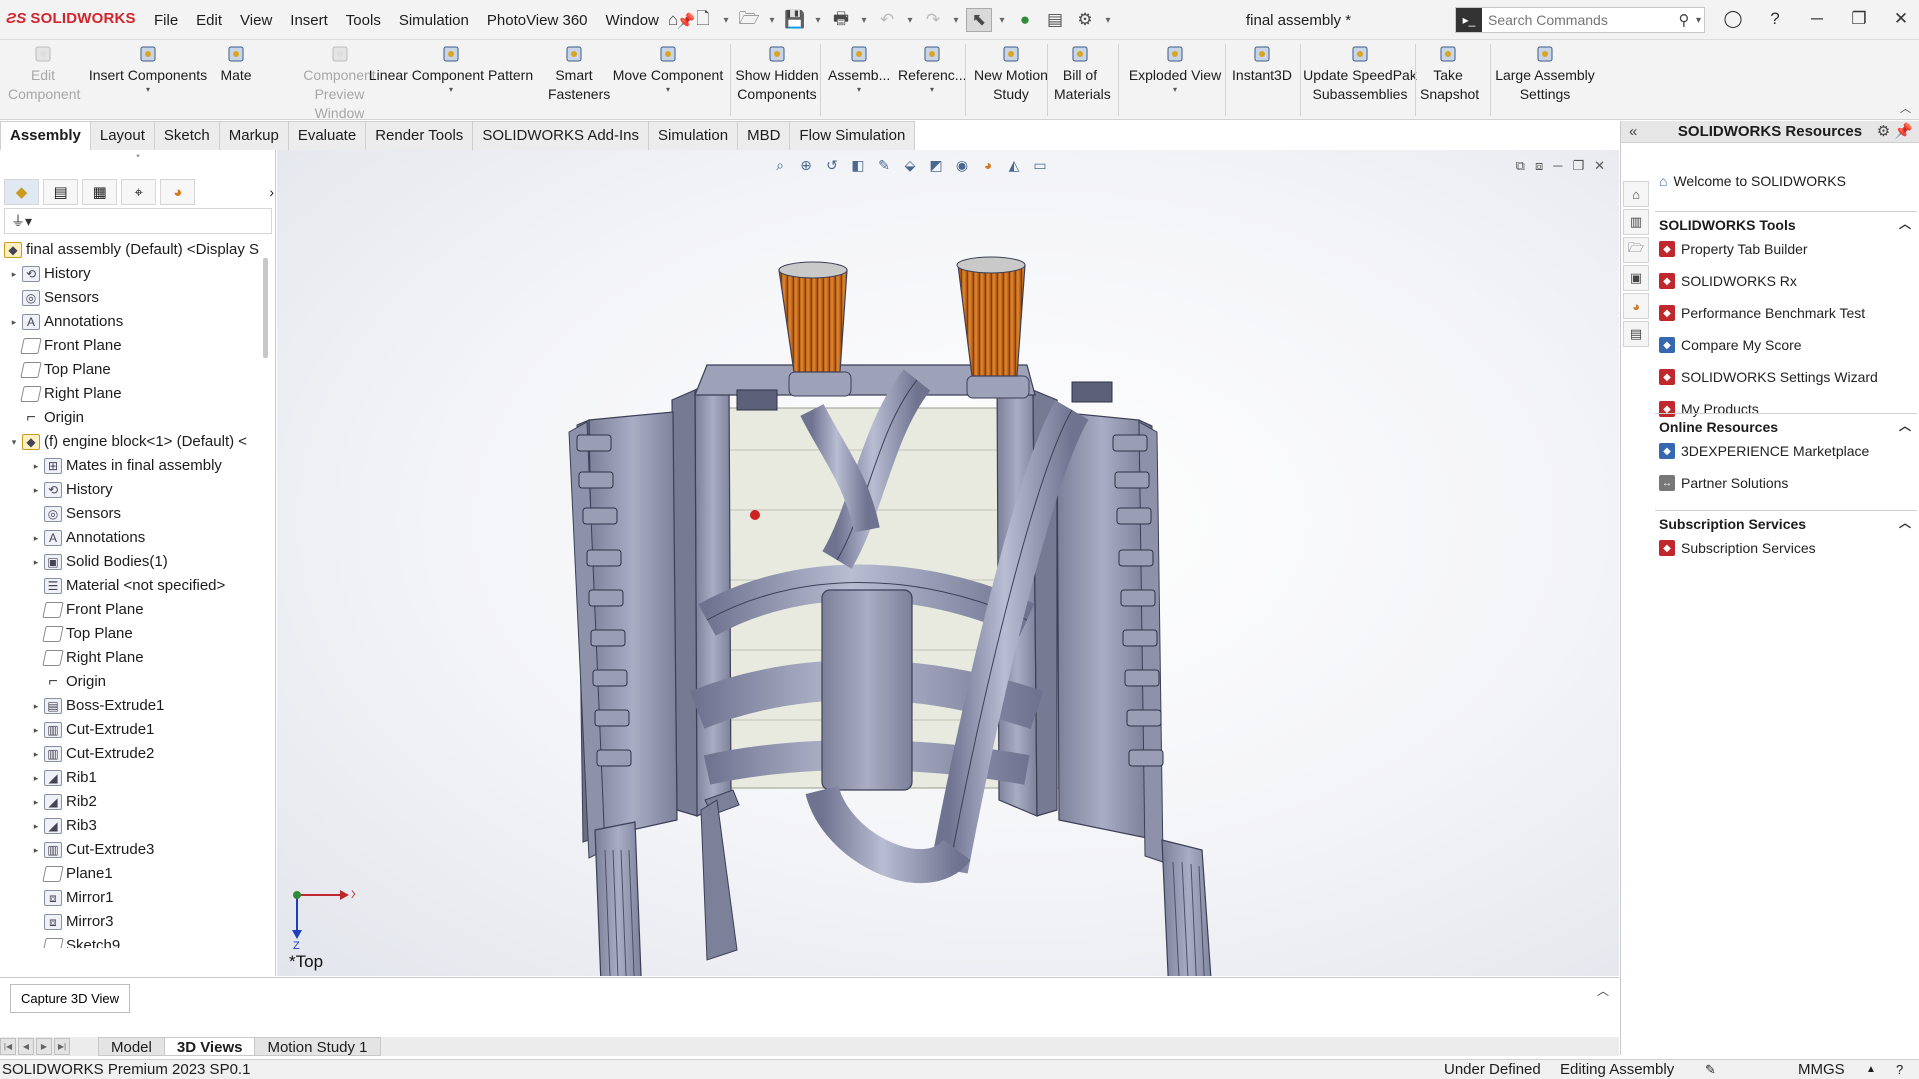  I want to click on cmd-linear-pattern: Linear Component Pattern ▾, so click(451, 69).